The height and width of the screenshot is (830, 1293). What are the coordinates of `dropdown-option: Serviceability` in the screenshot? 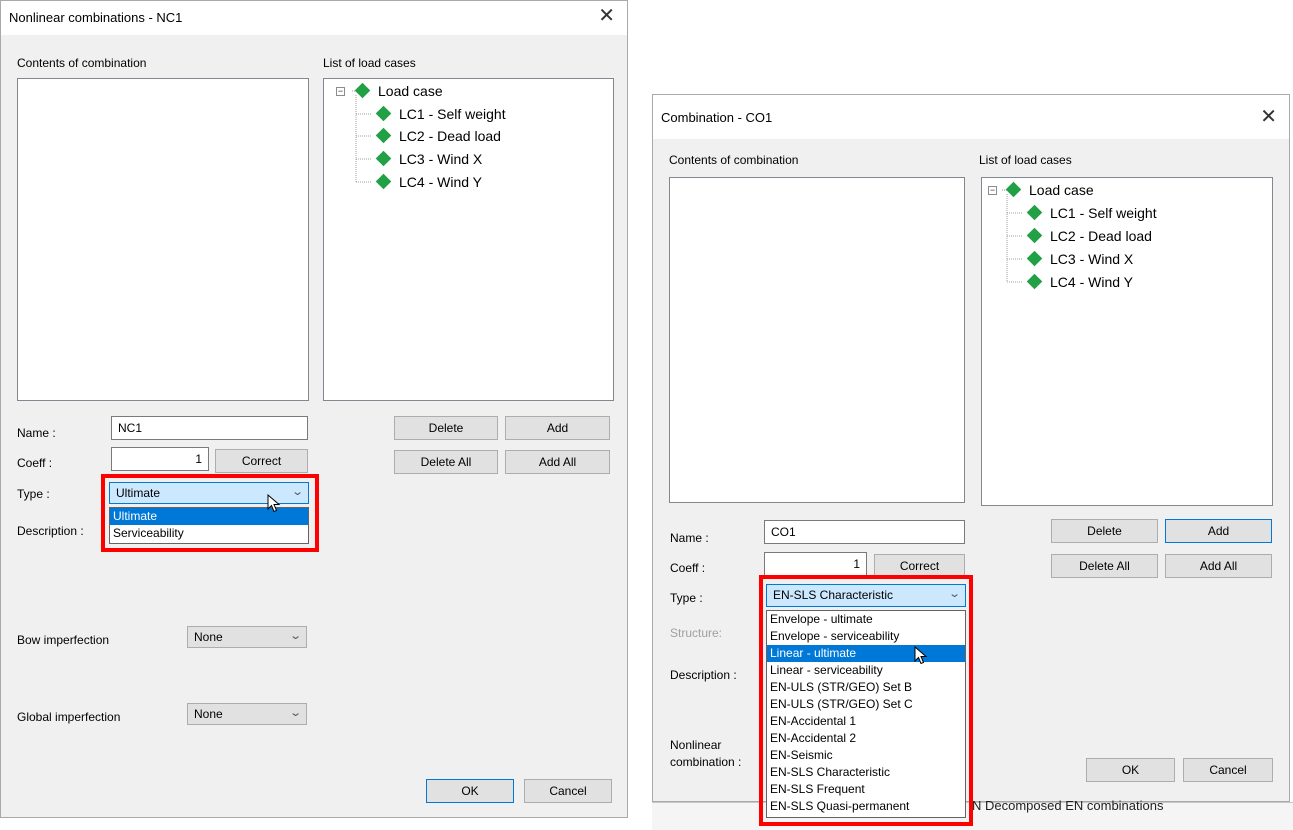 It's located at (209, 533).